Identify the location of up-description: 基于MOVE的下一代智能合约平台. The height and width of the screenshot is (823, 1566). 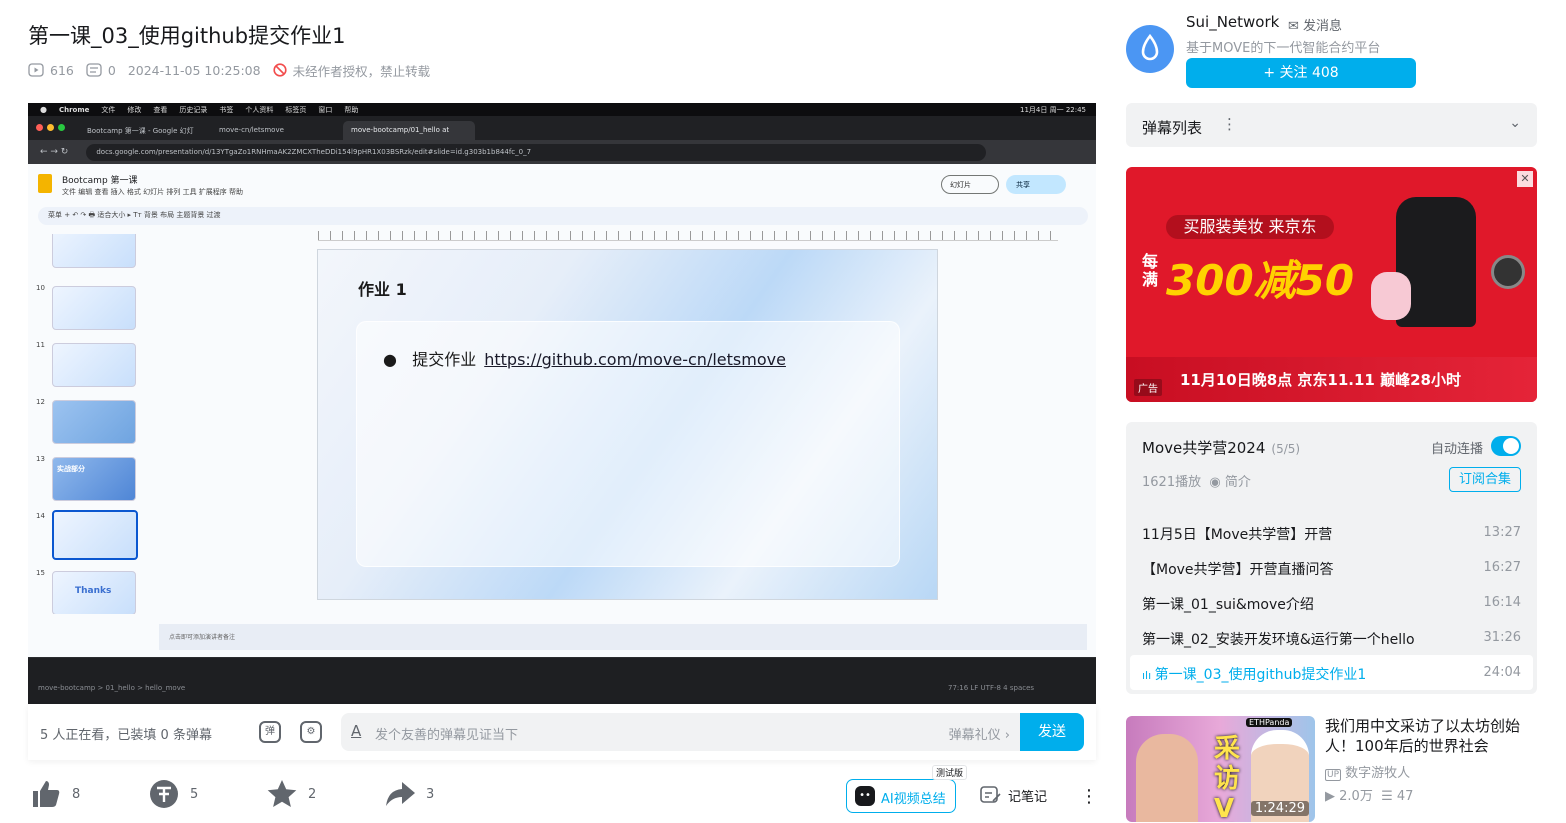
(1283, 48).